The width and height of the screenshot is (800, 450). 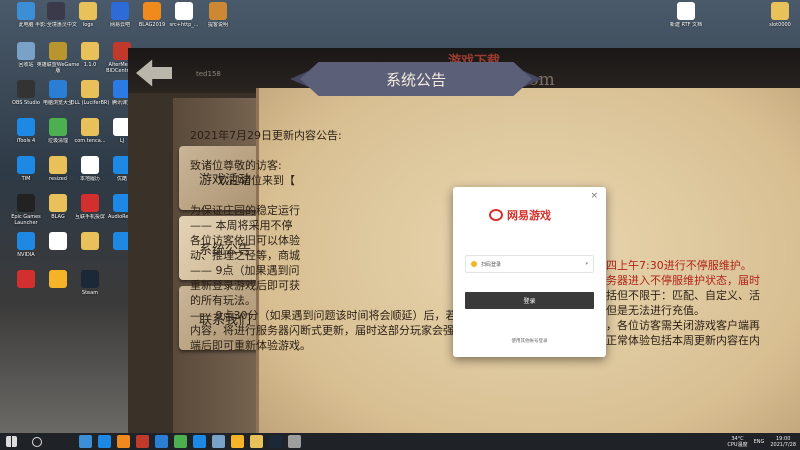 I want to click on desktop-icon-label: 提客说明, so click(x=217, y=25).